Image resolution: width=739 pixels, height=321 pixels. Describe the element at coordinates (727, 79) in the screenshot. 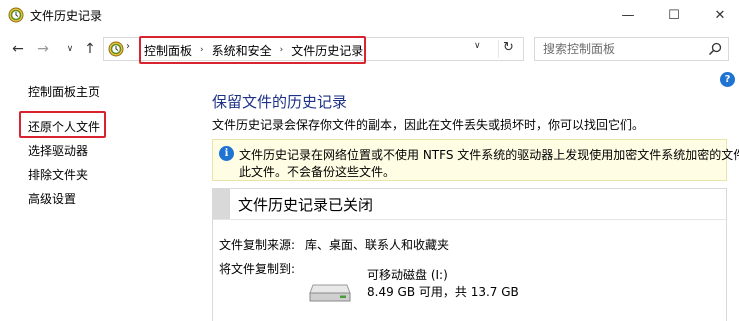

I see `help-icon: ?` at that location.